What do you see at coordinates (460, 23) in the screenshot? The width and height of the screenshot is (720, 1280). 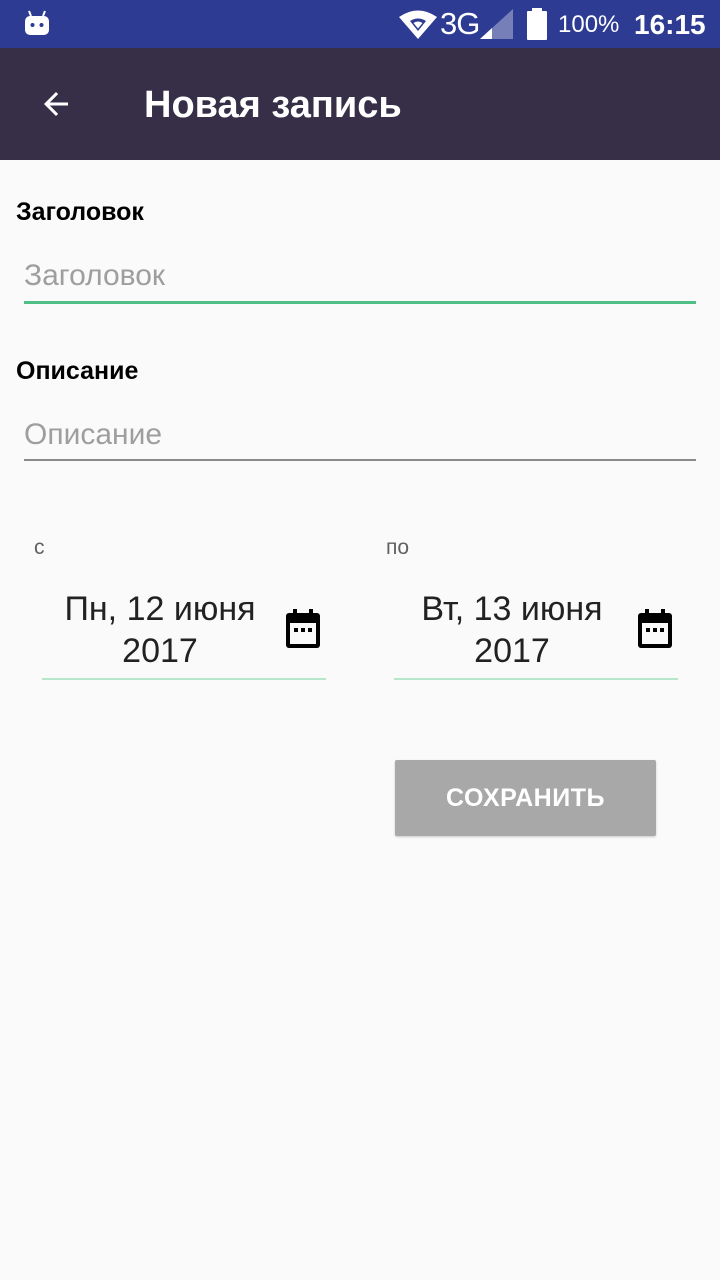 I see `network-type: 3G` at bounding box center [460, 23].